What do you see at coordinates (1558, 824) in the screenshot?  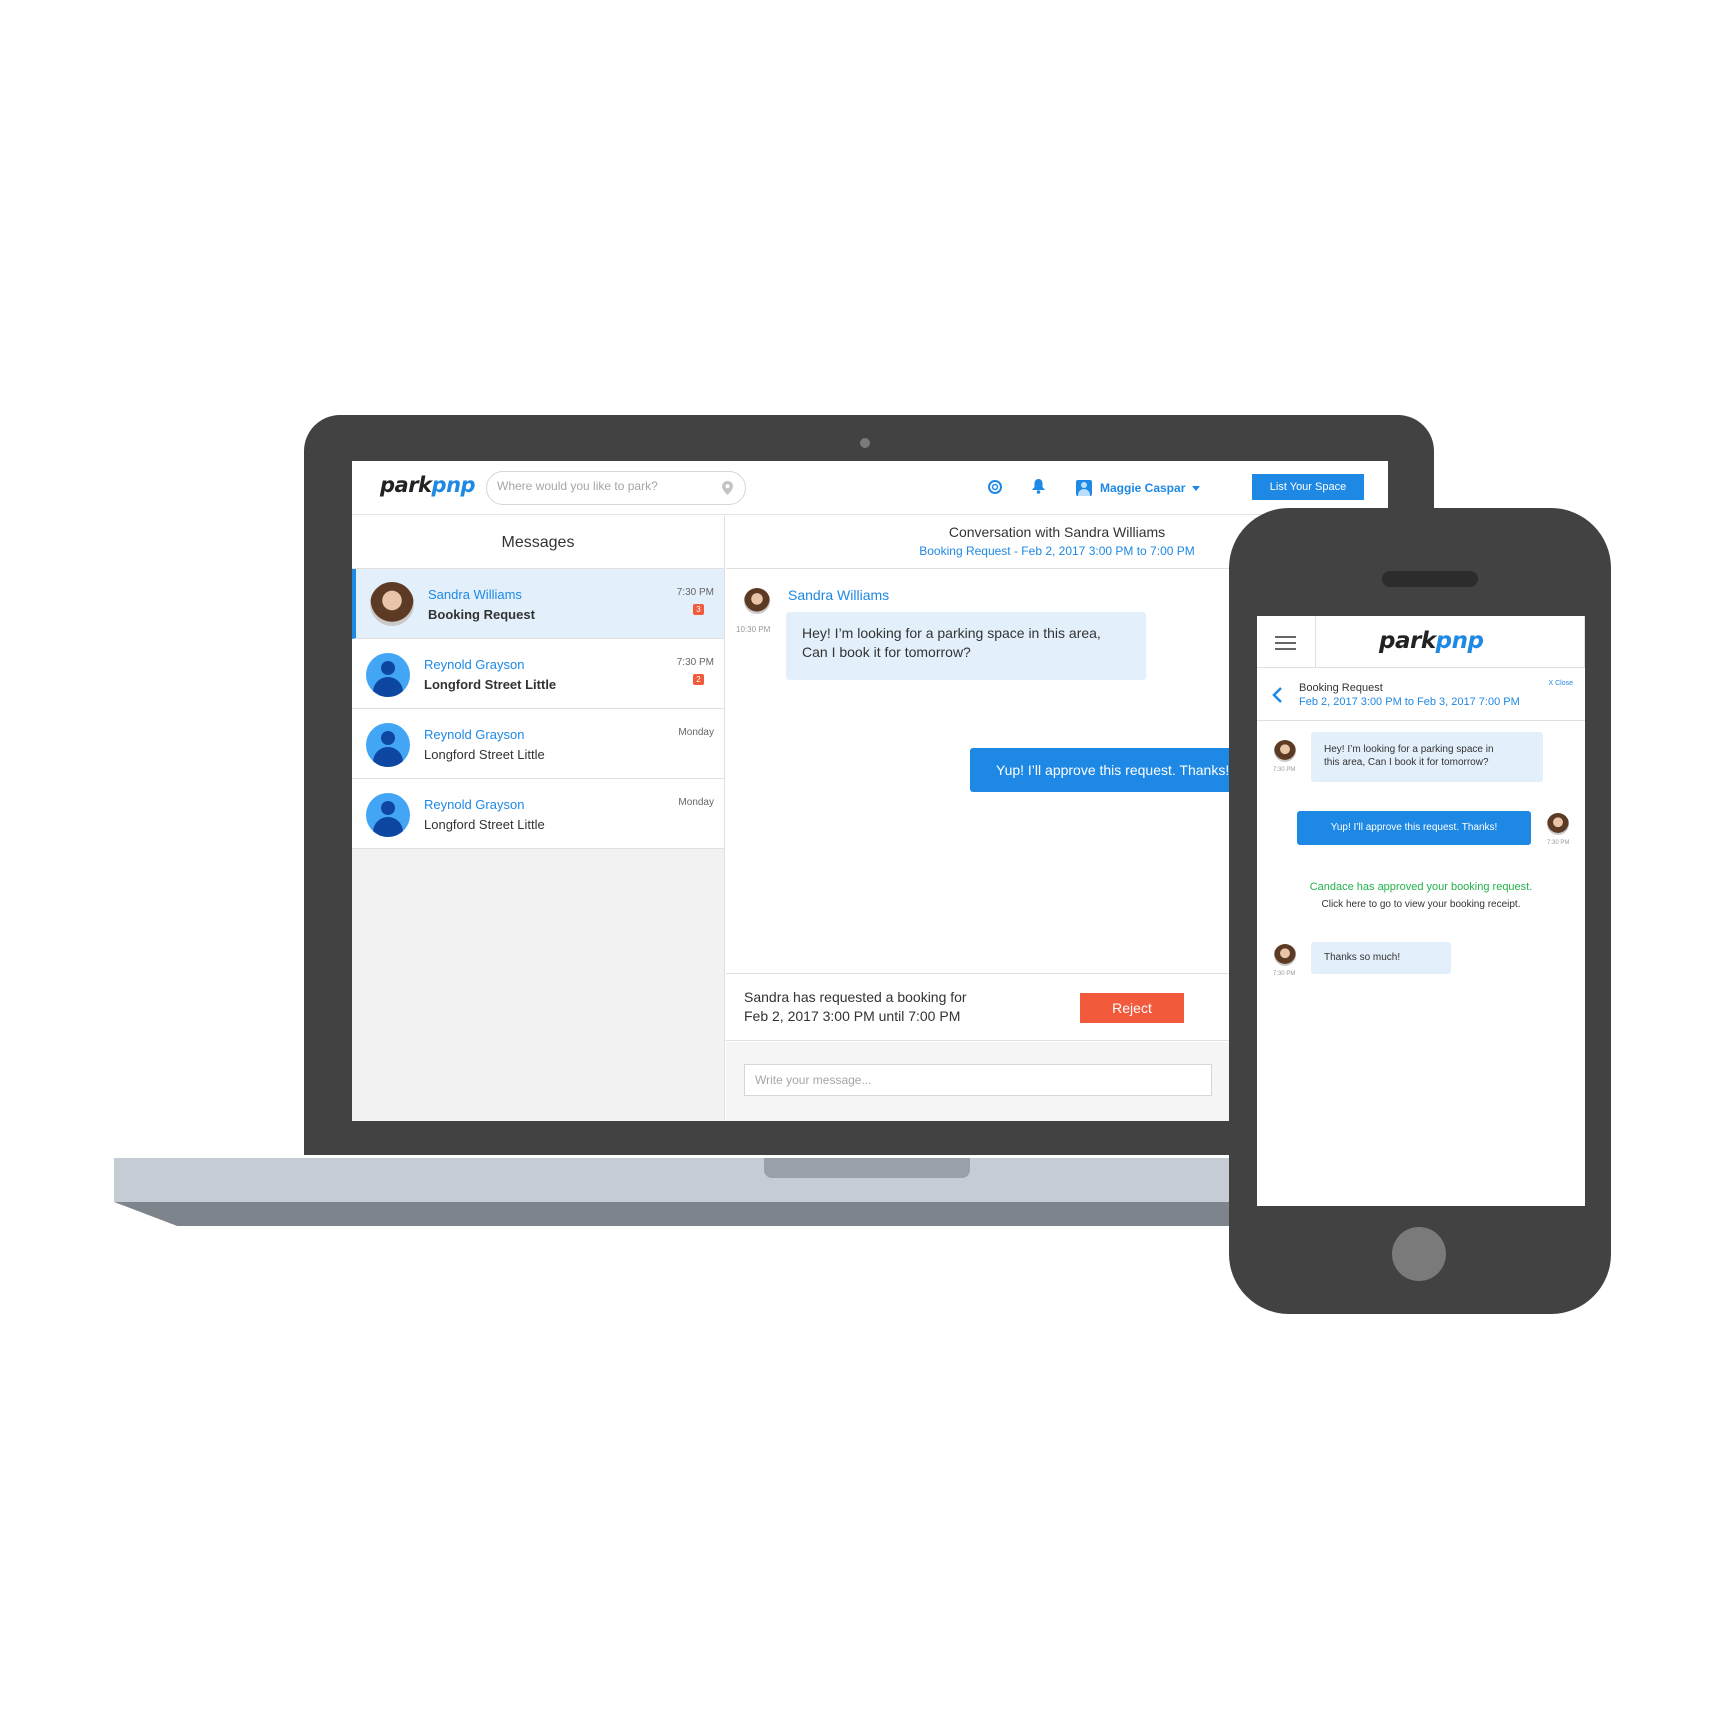 I see `my-avatar` at bounding box center [1558, 824].